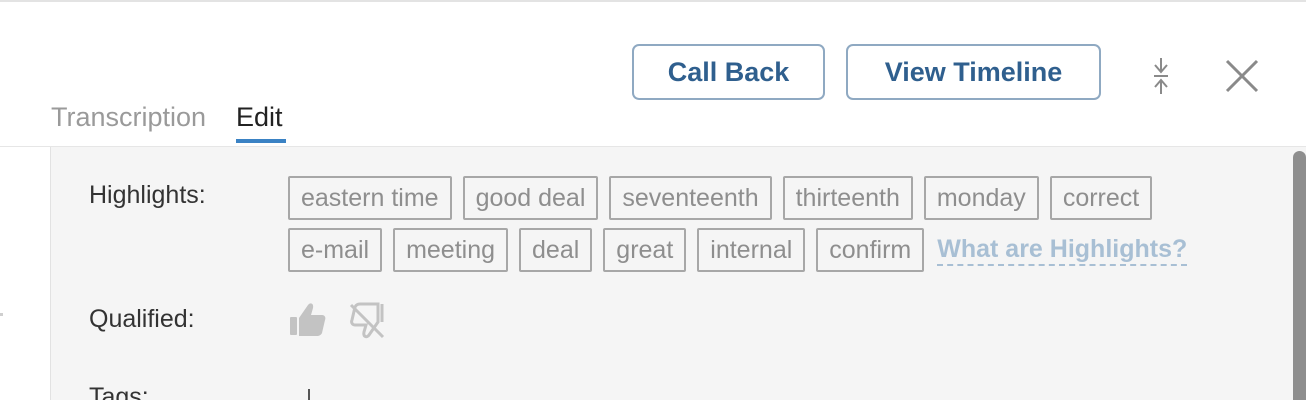 This screenshot has width=1306, height=400. I want to click on highlight-chip: great, so click(645, 250).